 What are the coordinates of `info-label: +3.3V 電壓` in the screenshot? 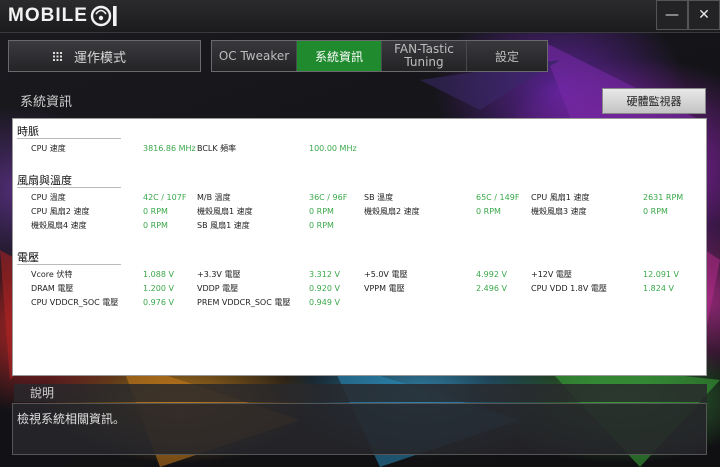 It's located at (219, 274).